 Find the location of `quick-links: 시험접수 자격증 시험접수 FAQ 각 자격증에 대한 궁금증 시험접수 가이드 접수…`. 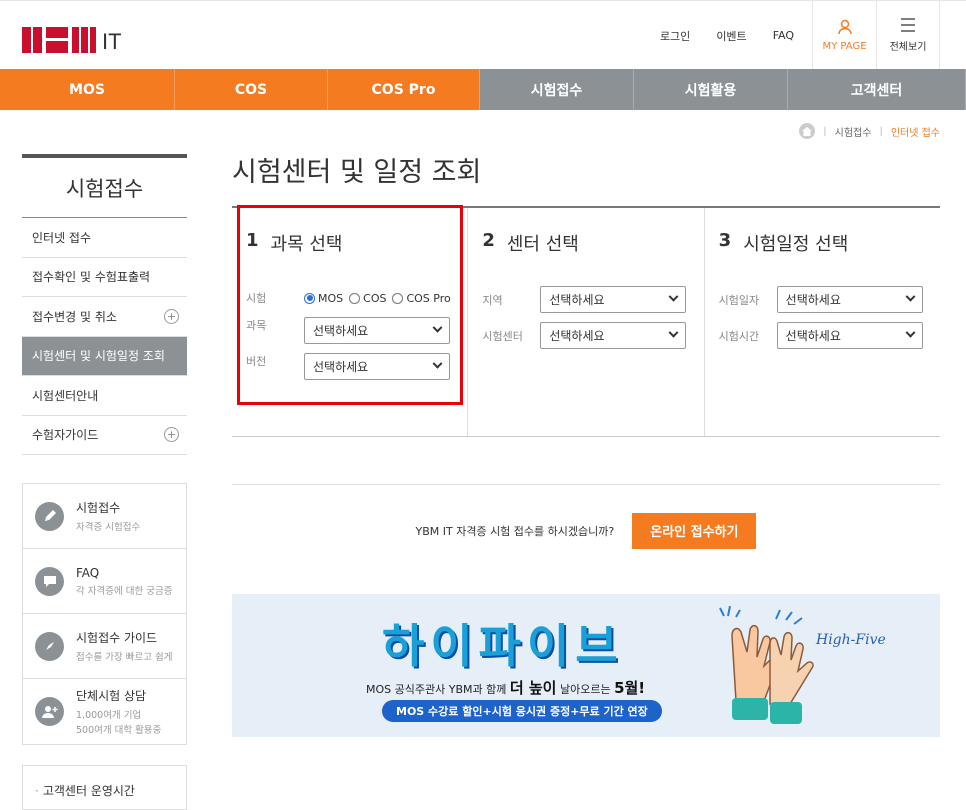

quick-links: 시험접수 자격증 시험접수 FAQ 각 자격증에 대한 궁금증 시험접수 가이드 접수… is located at coordinates (104, 614).